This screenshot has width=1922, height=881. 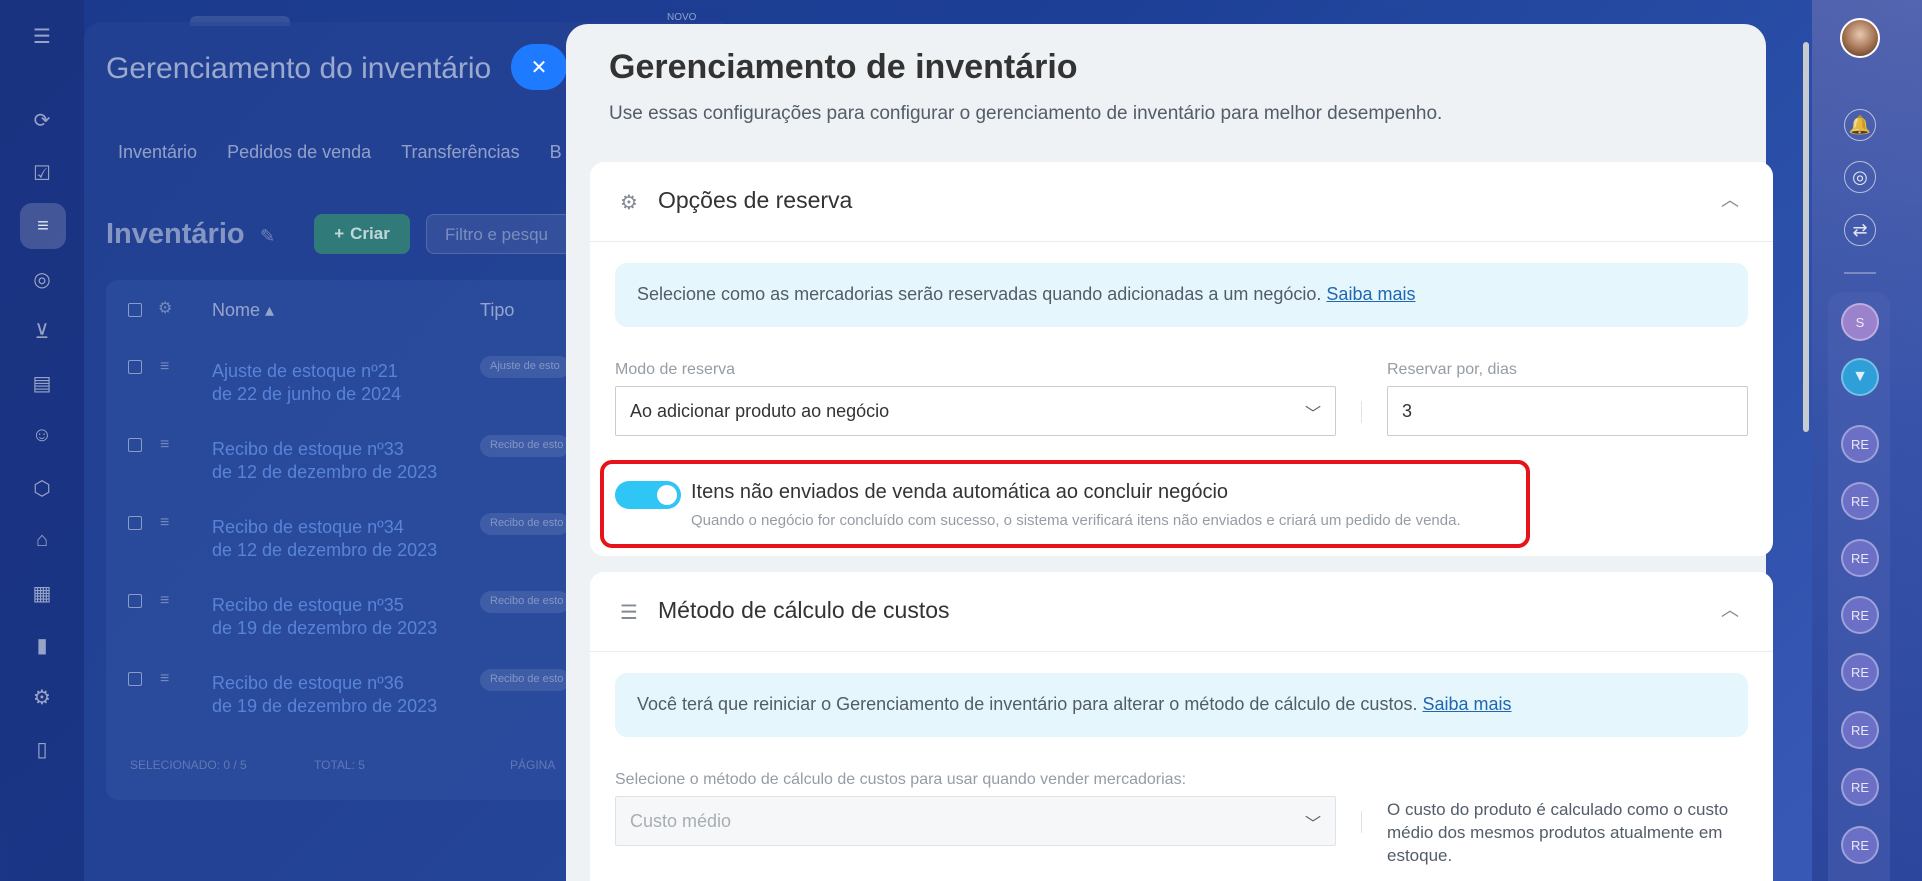 What do you see at coordinates (299, 68) in the screenshot?
I see `background-app-title: Gerenciamento do inventário` at bounding box center [299, 68].